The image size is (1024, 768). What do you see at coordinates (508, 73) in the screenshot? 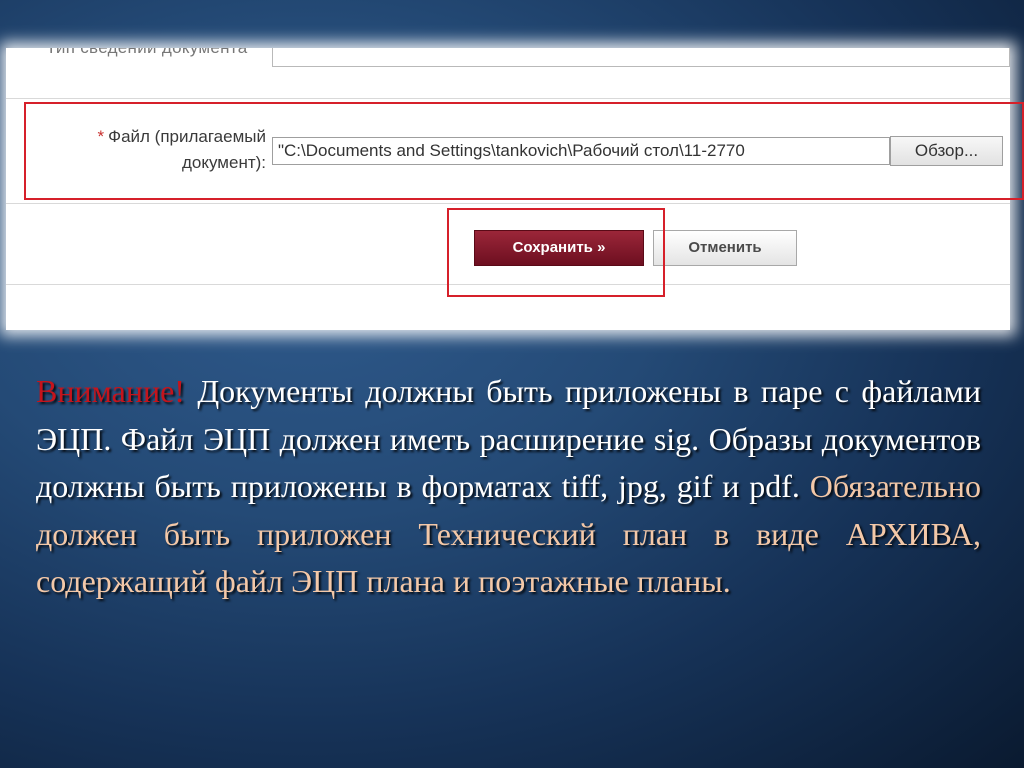
I see `previous-form-row: Тип сведений документа` at bounding box center [508, 73].